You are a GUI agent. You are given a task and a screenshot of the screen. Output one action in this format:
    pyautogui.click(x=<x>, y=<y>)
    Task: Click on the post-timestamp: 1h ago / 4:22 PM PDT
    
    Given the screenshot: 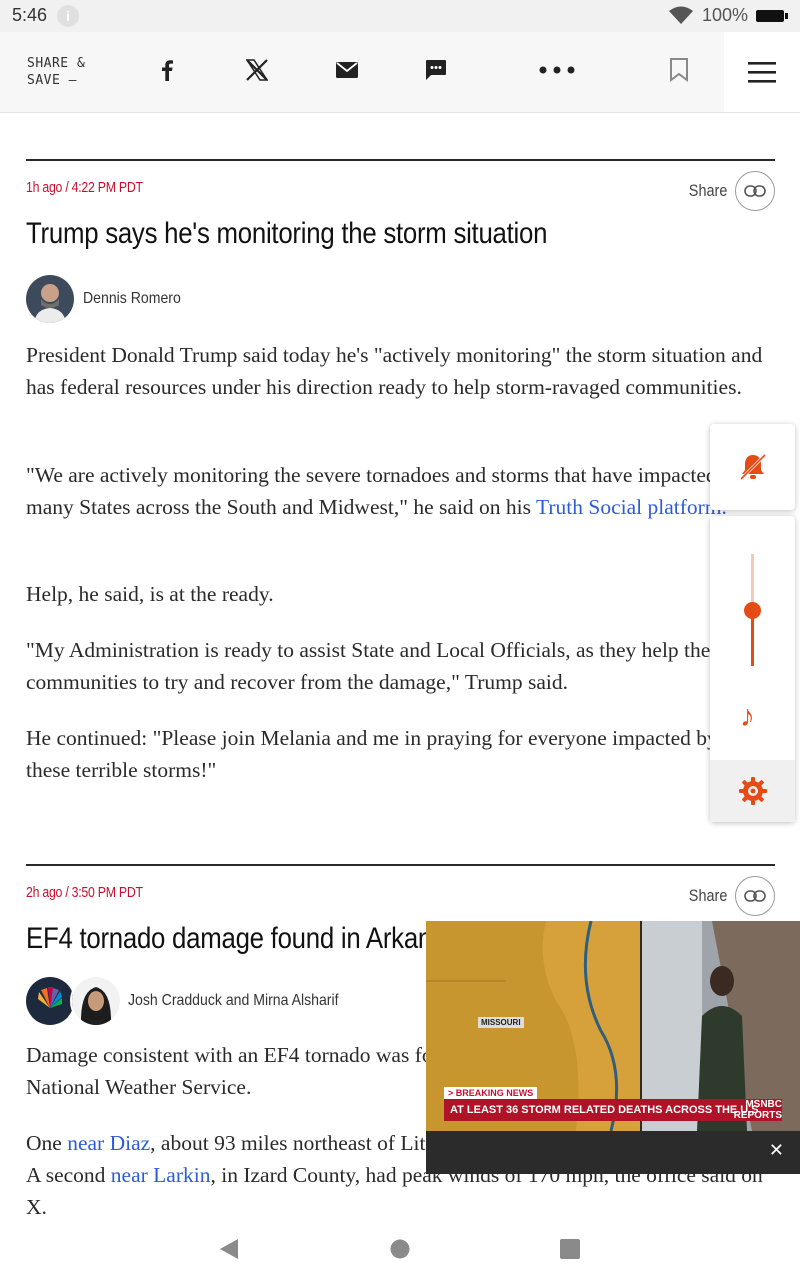 What is the action you would take?
    pyautogui.click(x=84, y=187)
    